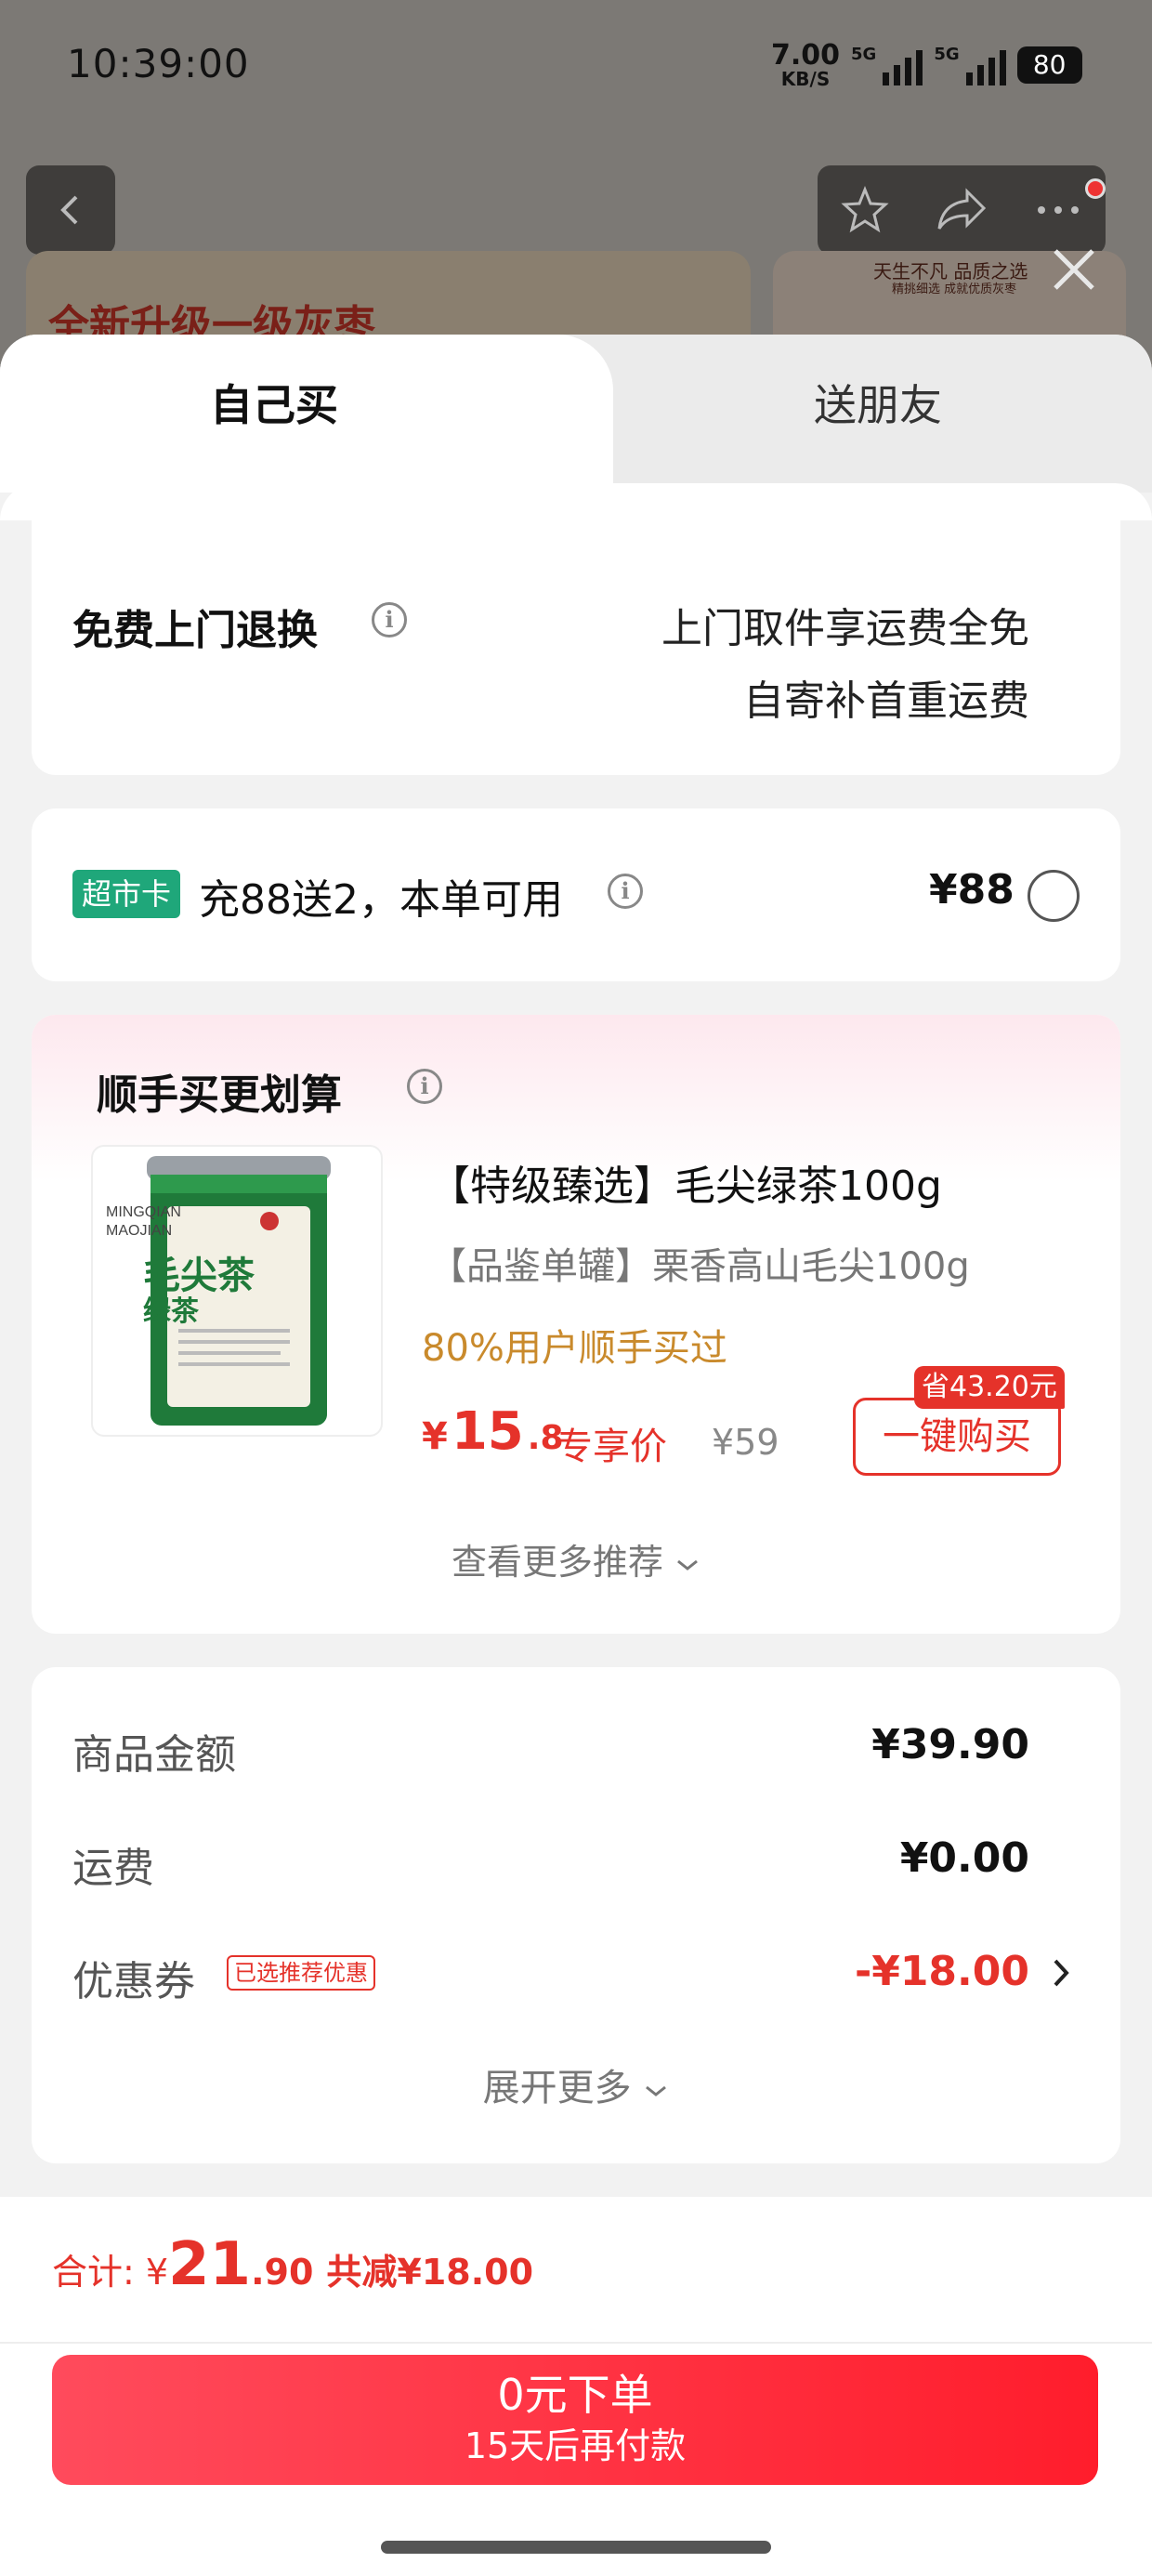 Image resolution: width=1152 pixels, height=2576 pixels. I want to click on order-button-main: 0元下单, so click(575, 2395).